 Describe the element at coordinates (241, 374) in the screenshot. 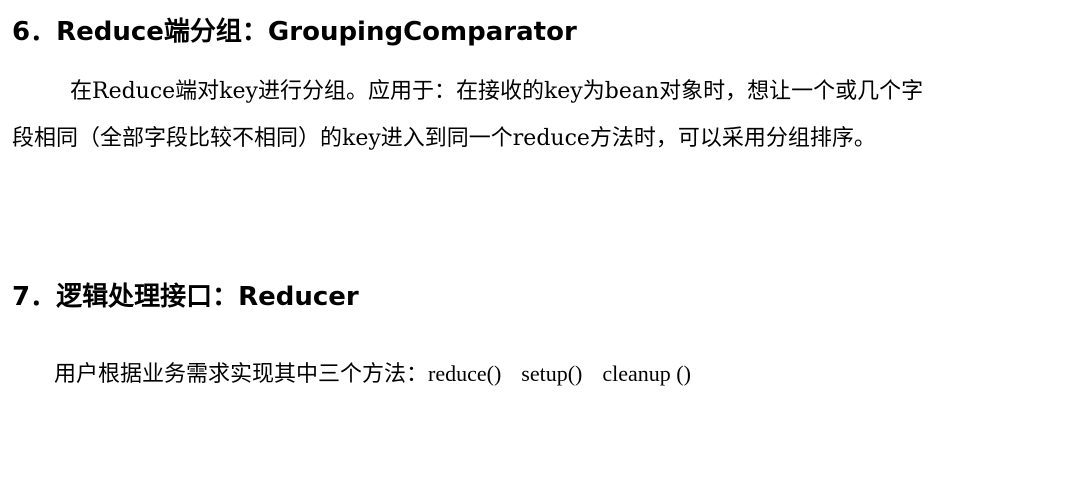

I see `section-7-intro: 用户根据业务需求实现其中三个方法：` at that location.